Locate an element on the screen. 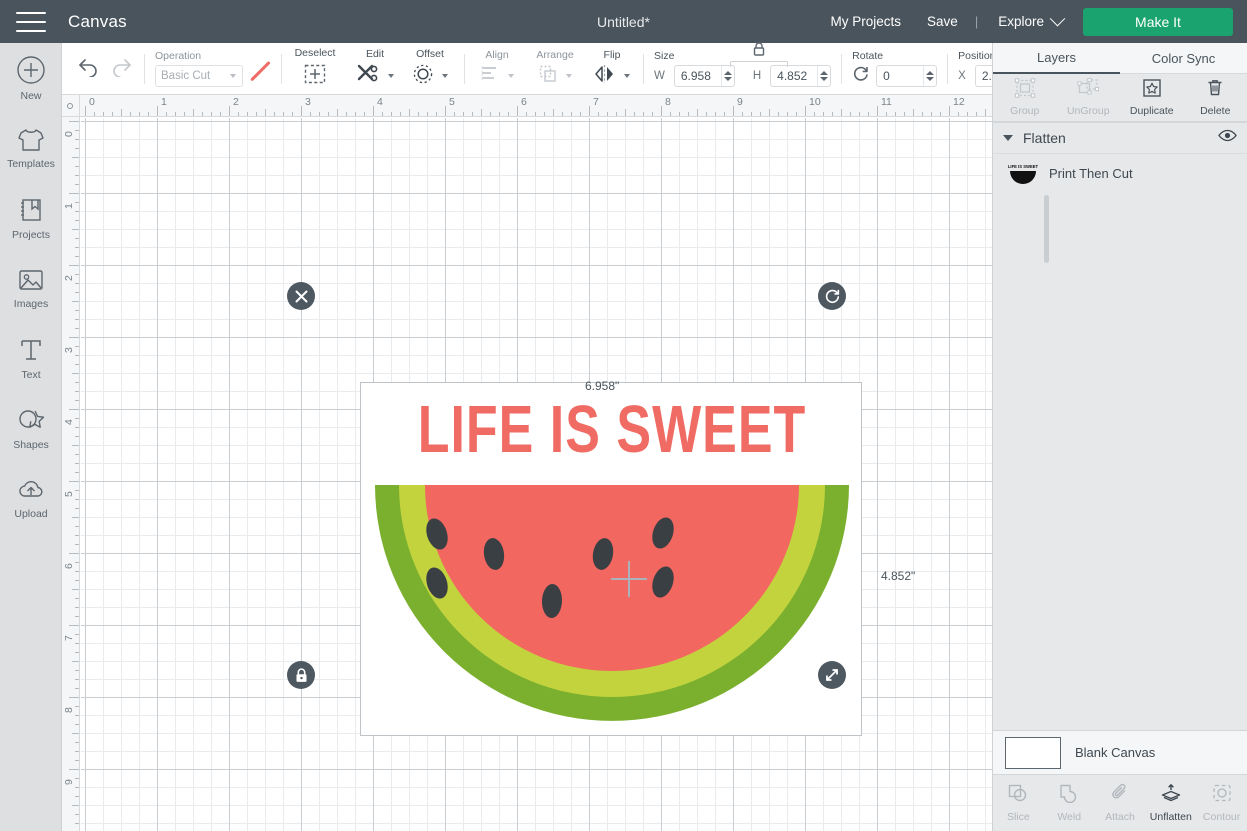  height-stepper is located at coordinates (823, 76).